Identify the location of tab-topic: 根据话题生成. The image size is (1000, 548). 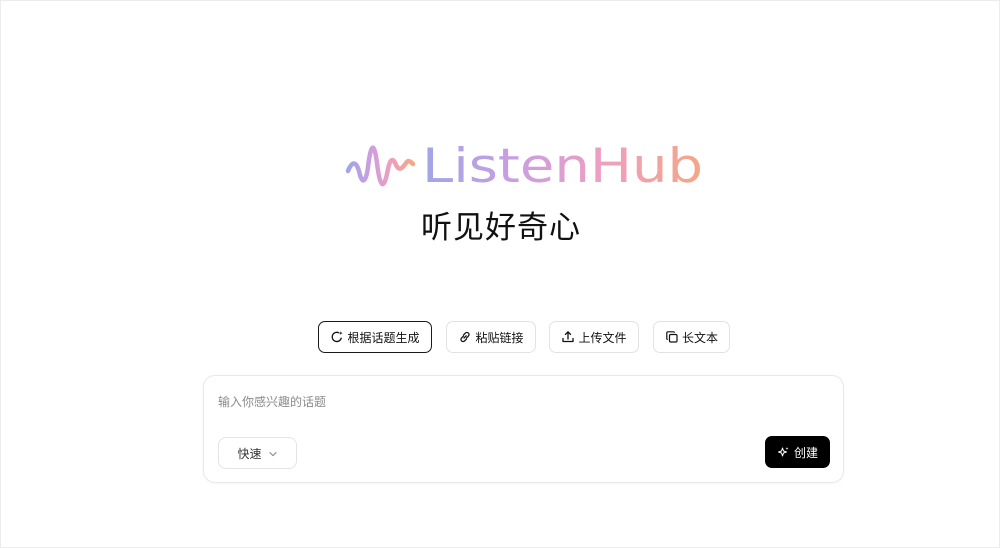
(375, 337).